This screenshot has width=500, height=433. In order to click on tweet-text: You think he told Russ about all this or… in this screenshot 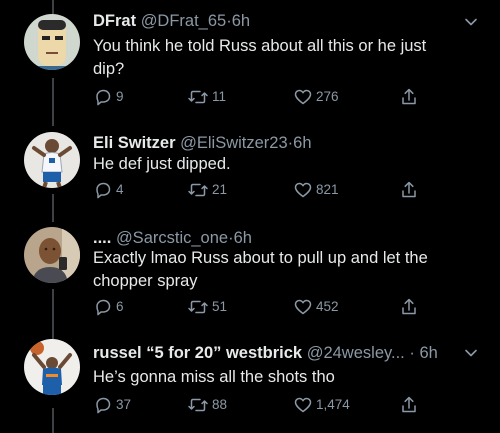, I will do `click(283, 58)`.